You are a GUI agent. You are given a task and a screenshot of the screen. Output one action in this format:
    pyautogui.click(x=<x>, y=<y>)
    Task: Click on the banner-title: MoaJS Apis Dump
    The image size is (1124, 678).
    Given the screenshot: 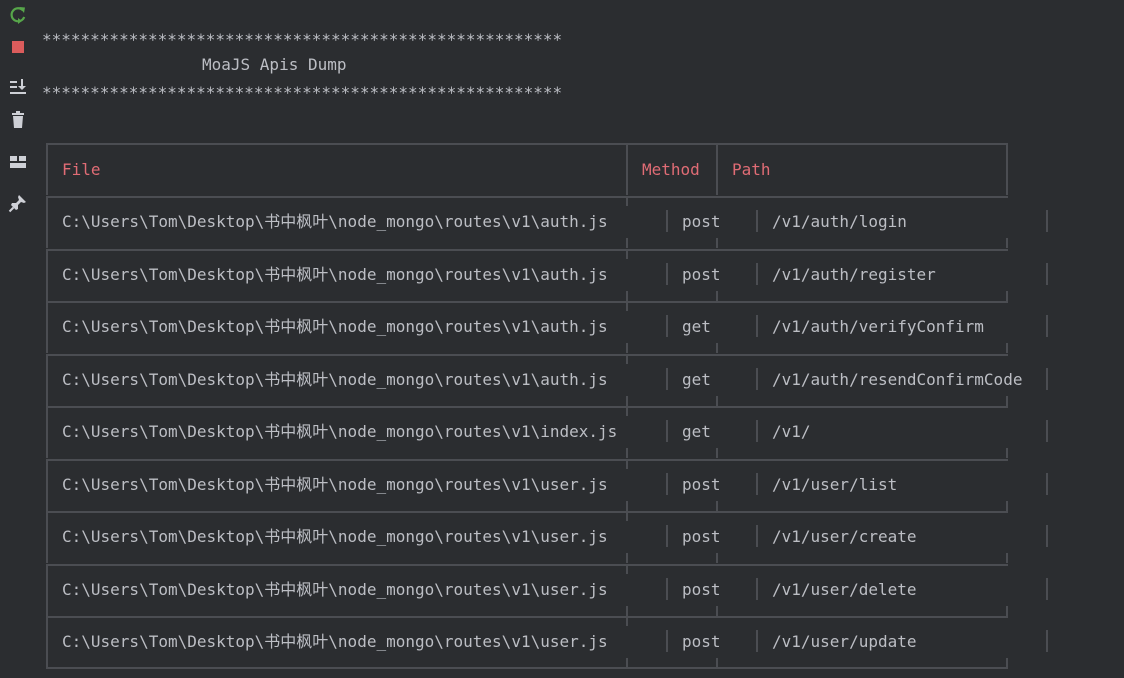 What is the action you would take?
    pyautogui.click(x=274, y=64)
    